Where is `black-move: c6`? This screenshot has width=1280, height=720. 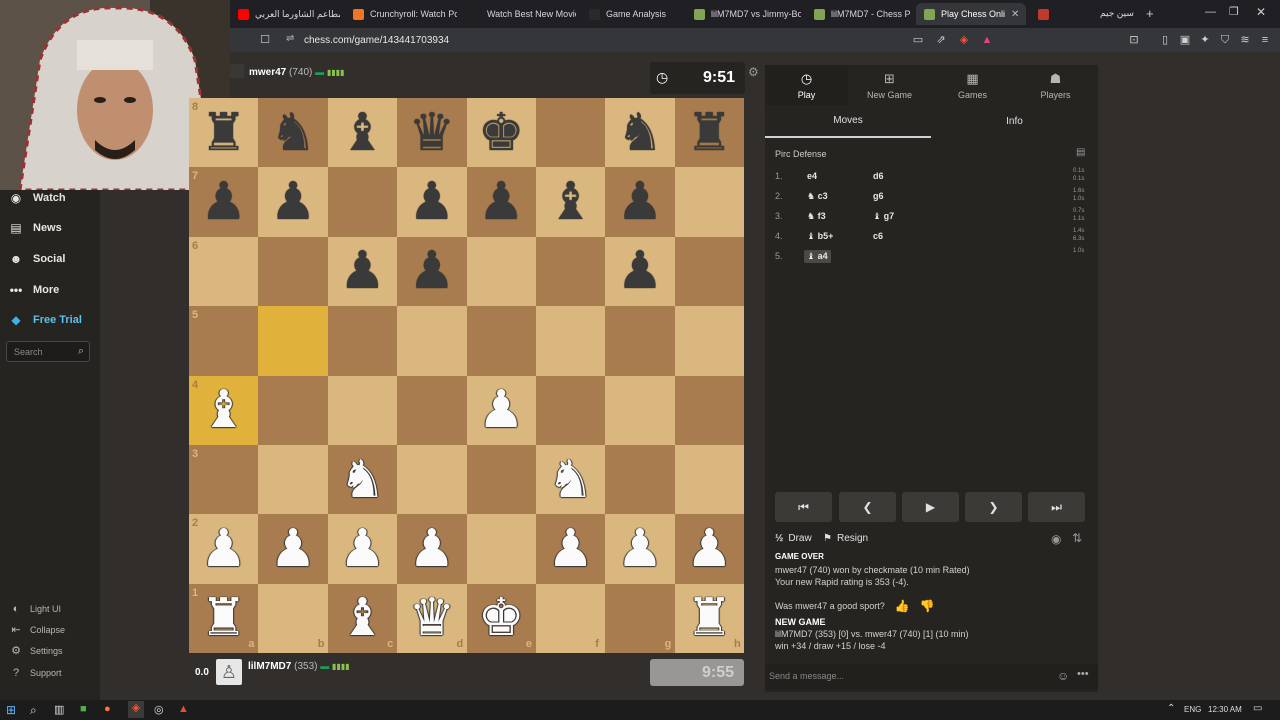 black-move: c6 is located at coordinates (878, 236).